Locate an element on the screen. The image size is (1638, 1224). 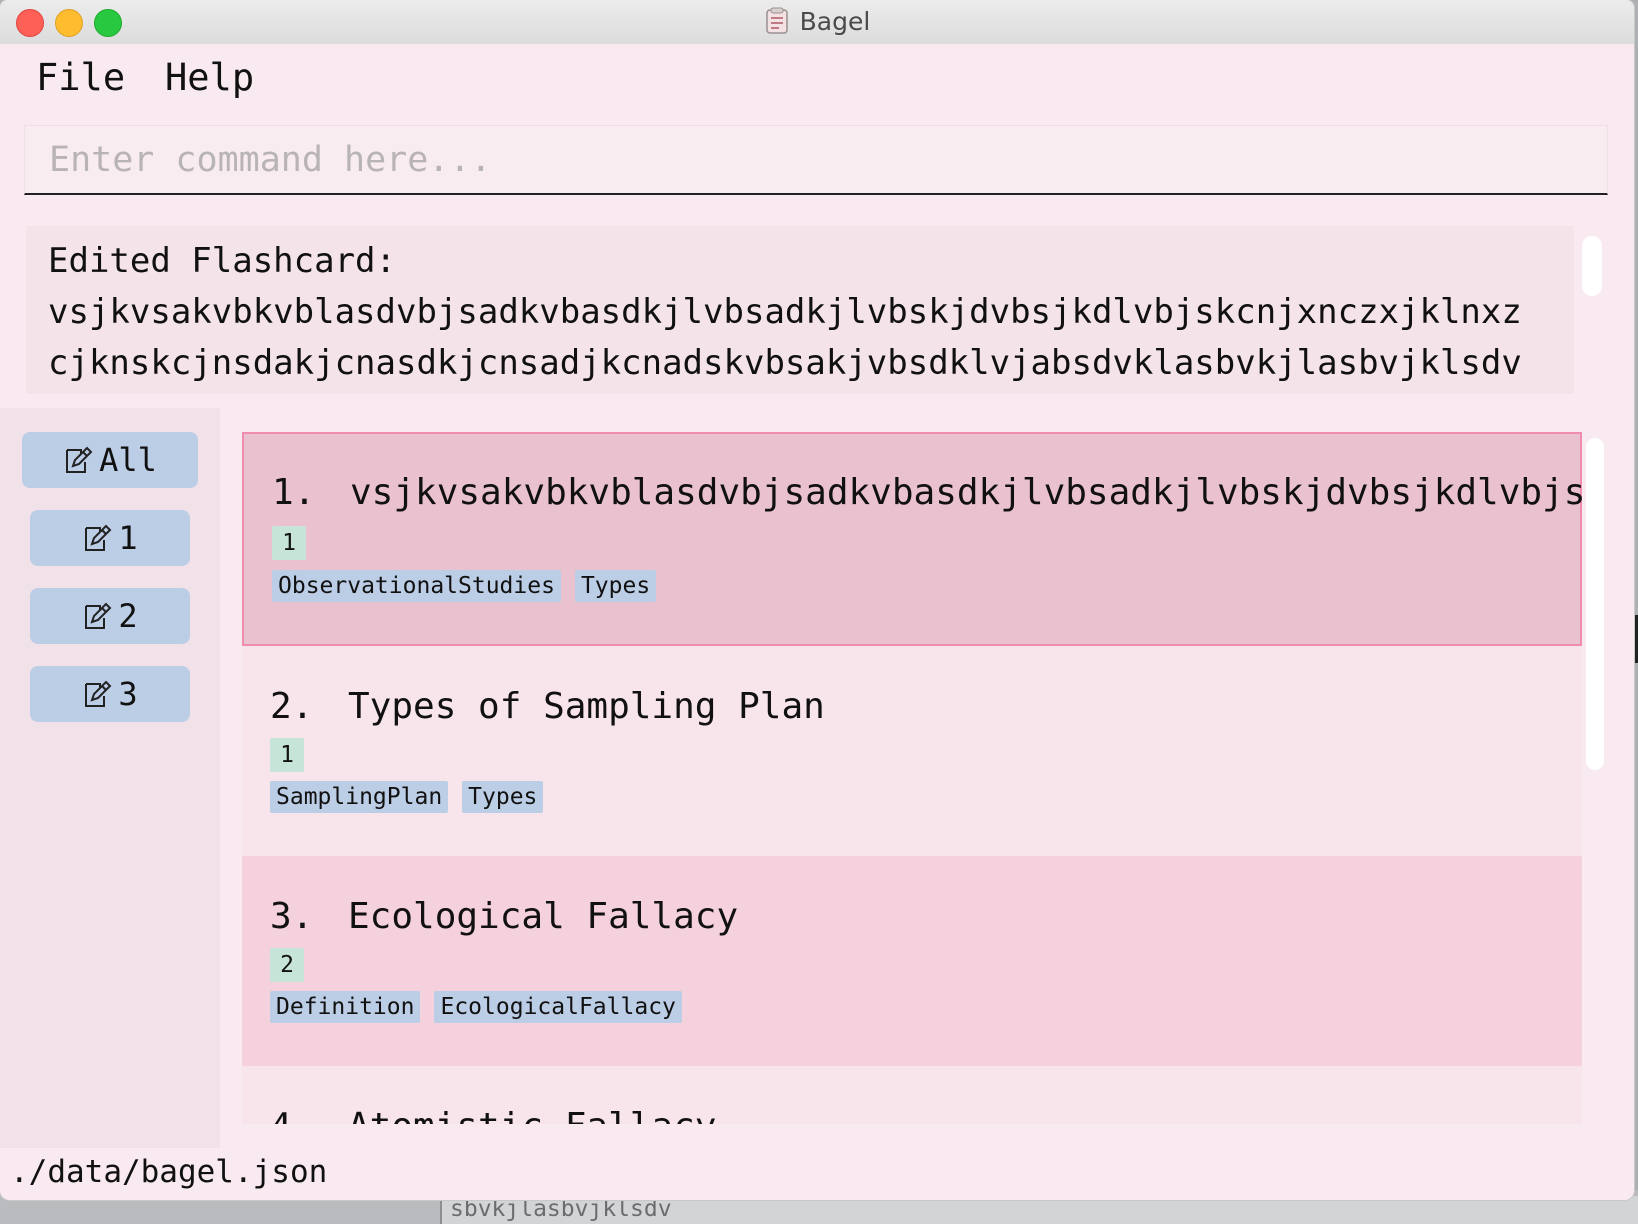
flashcard-title: 3. Ecological Fallacy is located at coordinates (504, 916).